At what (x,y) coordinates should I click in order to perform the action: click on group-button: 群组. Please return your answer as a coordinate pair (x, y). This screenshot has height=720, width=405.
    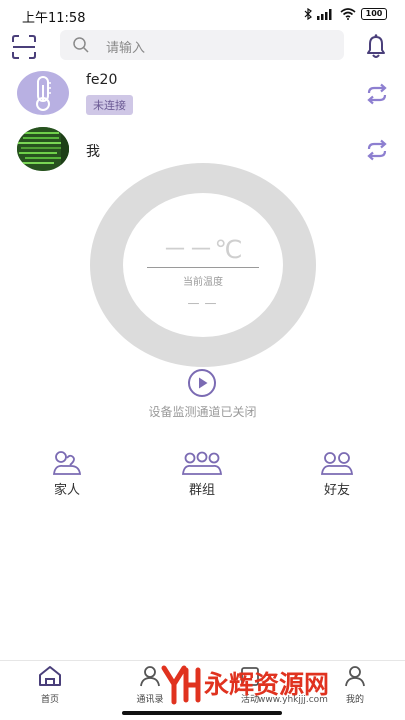
    Looking at the image, I should click on (202, 474).